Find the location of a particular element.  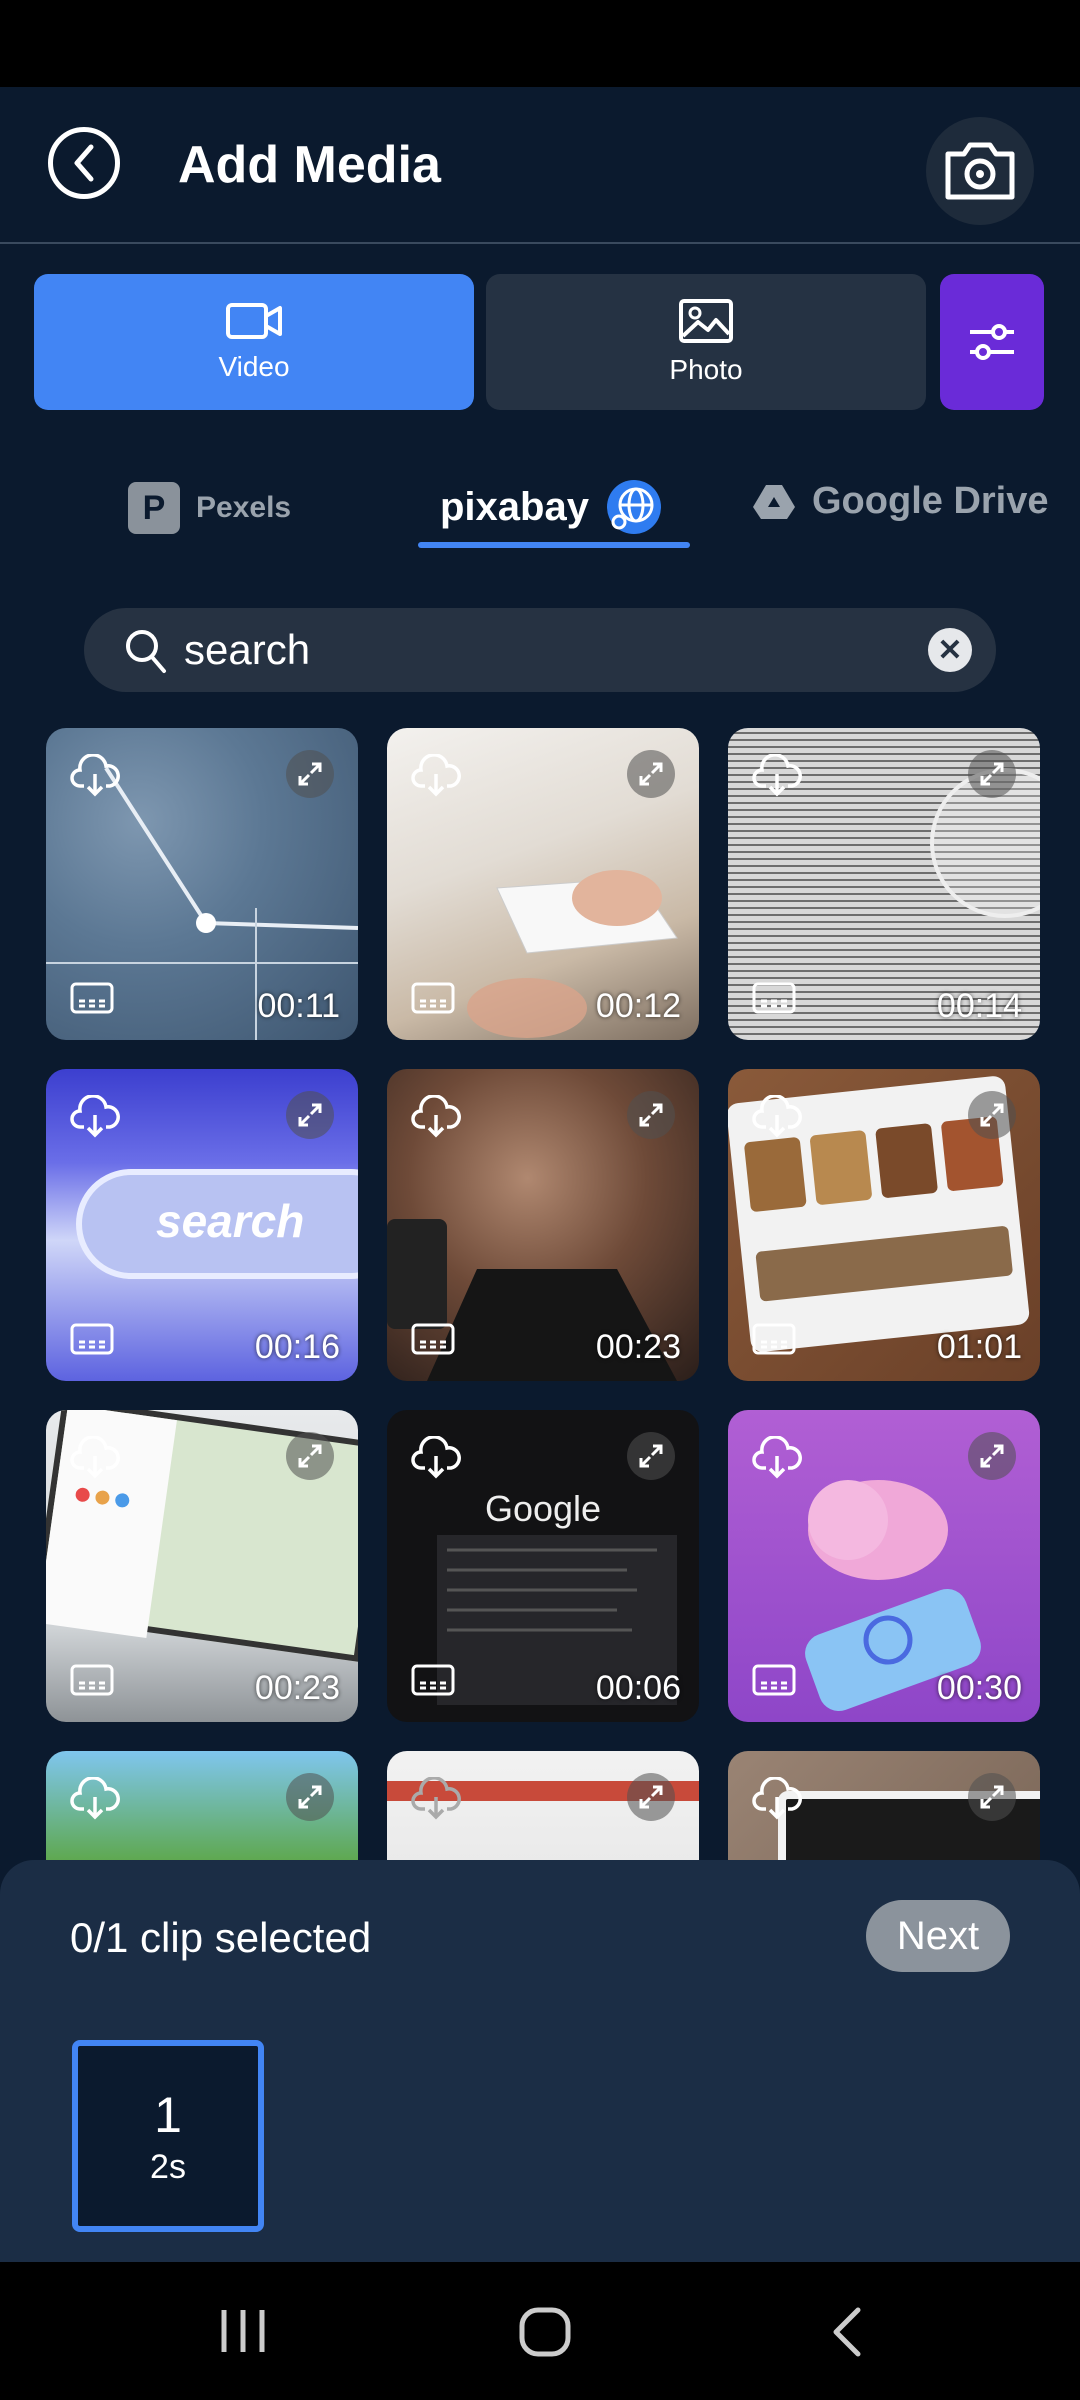

search-input: search is located at coordinates (247, 650).